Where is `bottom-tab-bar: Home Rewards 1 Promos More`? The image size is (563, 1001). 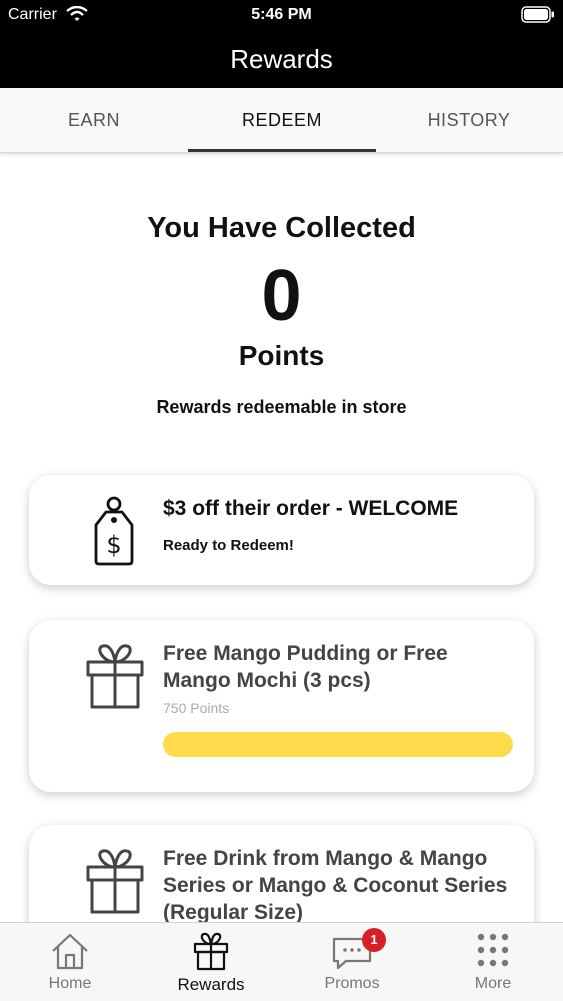 bottom-tab-bar: Home Rewards 1 Promos More is located at coordinates (281, 961).